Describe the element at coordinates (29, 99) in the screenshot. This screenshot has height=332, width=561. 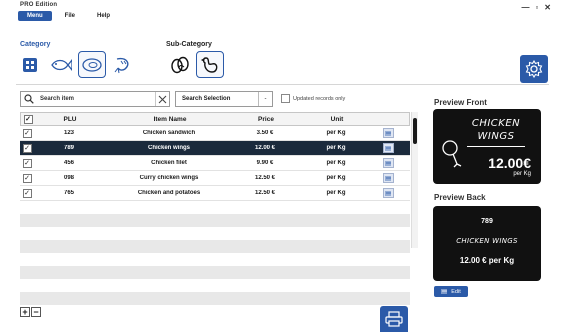
I see `search-icon` at that location.